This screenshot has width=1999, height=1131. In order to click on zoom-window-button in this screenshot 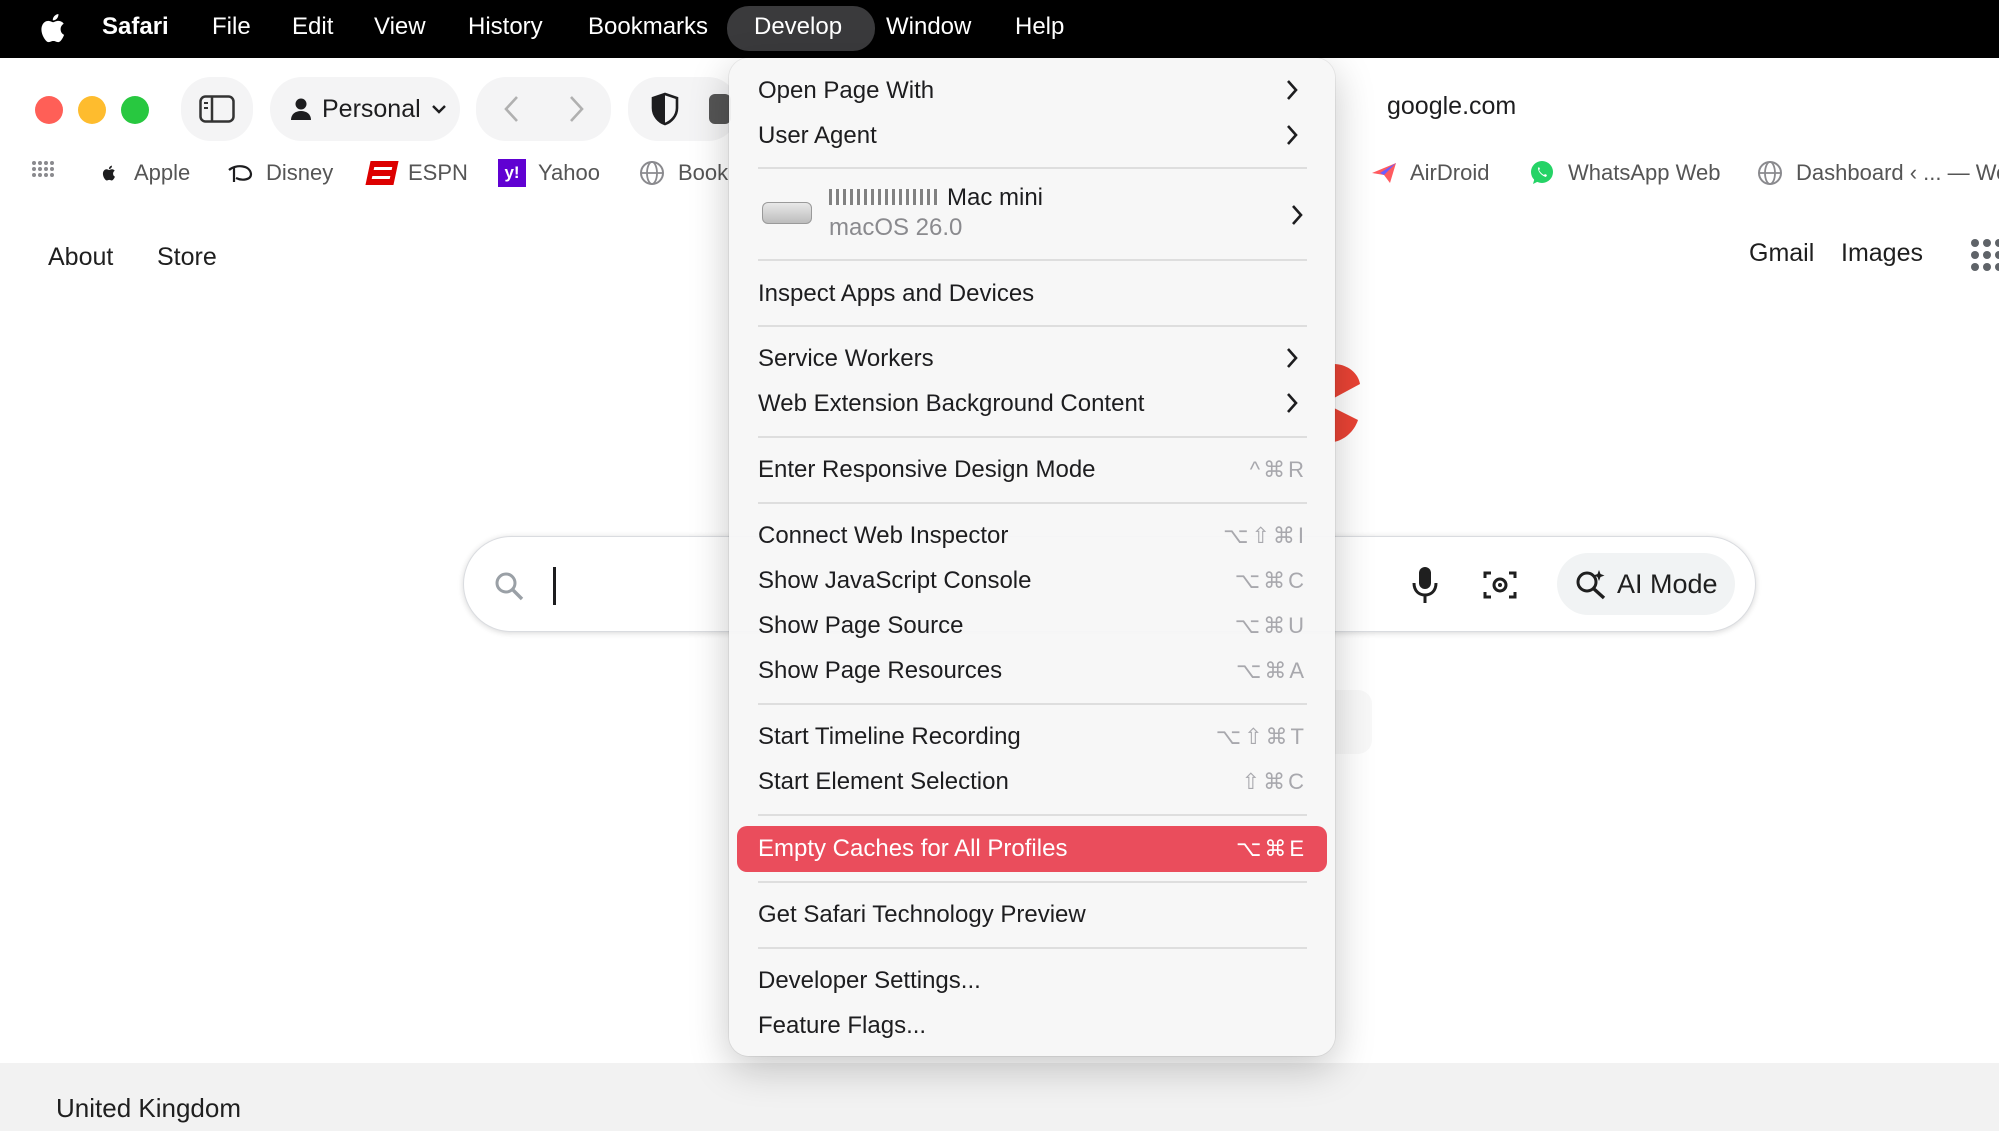, I will do `click(135, 110)`.